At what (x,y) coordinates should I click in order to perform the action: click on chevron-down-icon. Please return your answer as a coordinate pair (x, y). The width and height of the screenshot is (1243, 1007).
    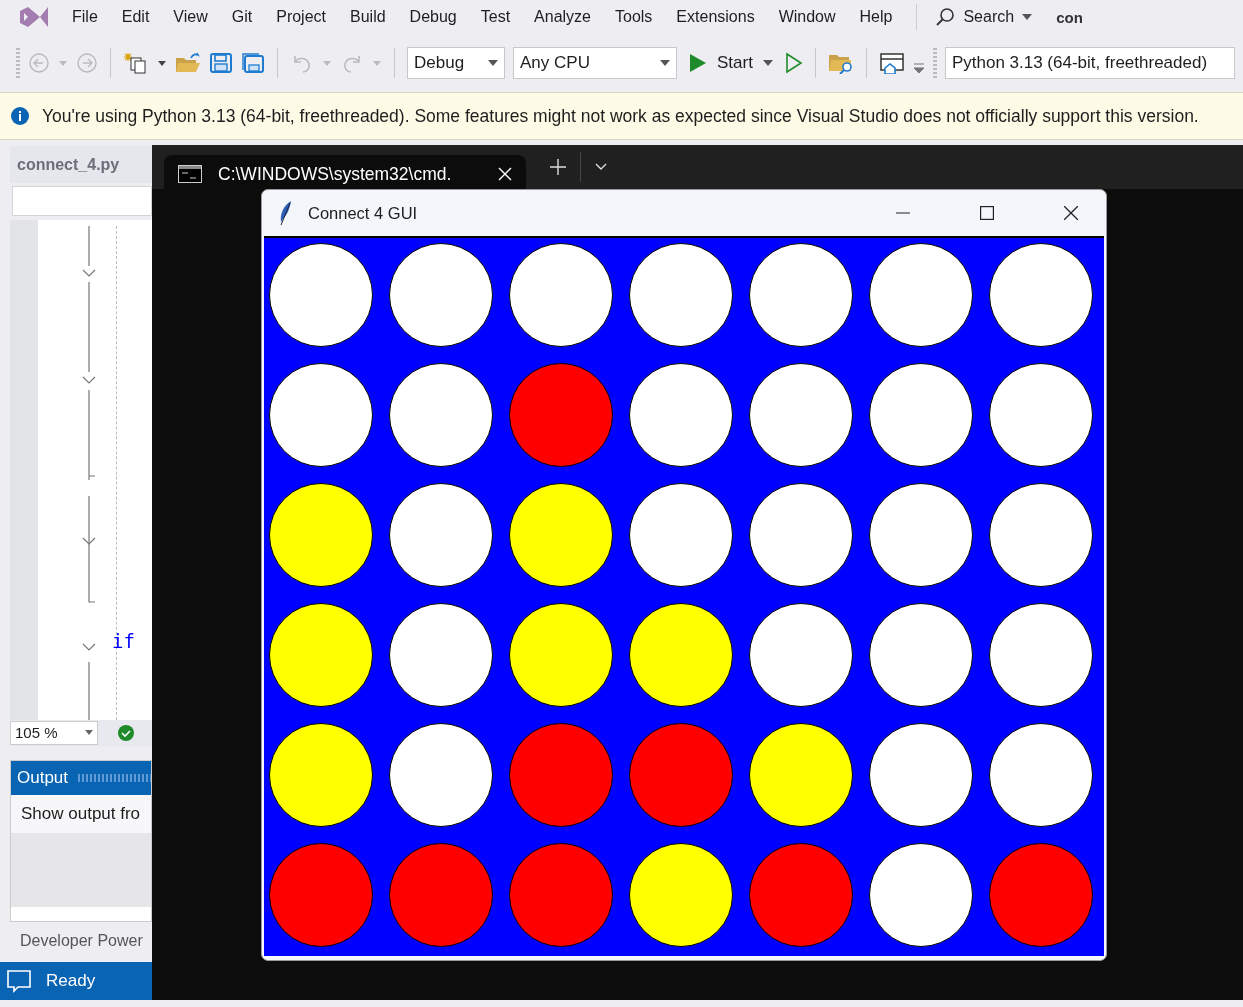
    Looking at the image, I should click on (601, 167).